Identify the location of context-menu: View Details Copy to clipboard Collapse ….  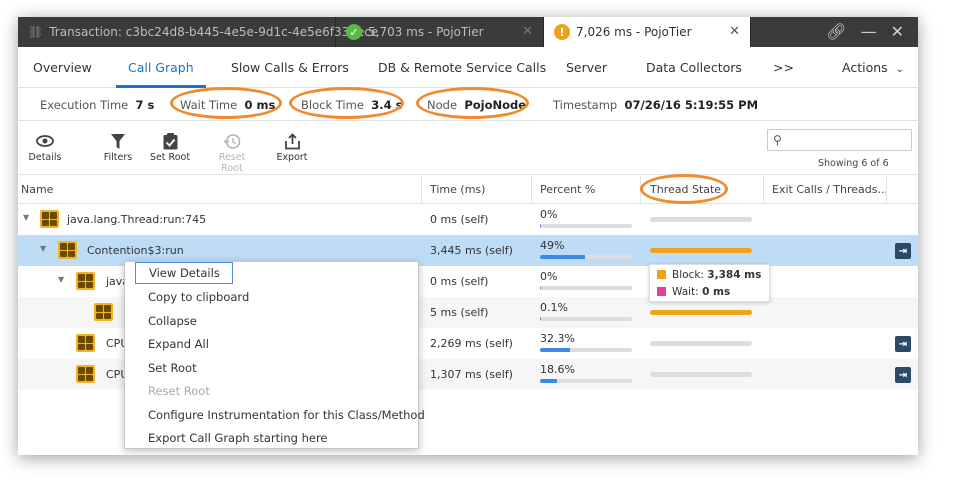
(274, 355).